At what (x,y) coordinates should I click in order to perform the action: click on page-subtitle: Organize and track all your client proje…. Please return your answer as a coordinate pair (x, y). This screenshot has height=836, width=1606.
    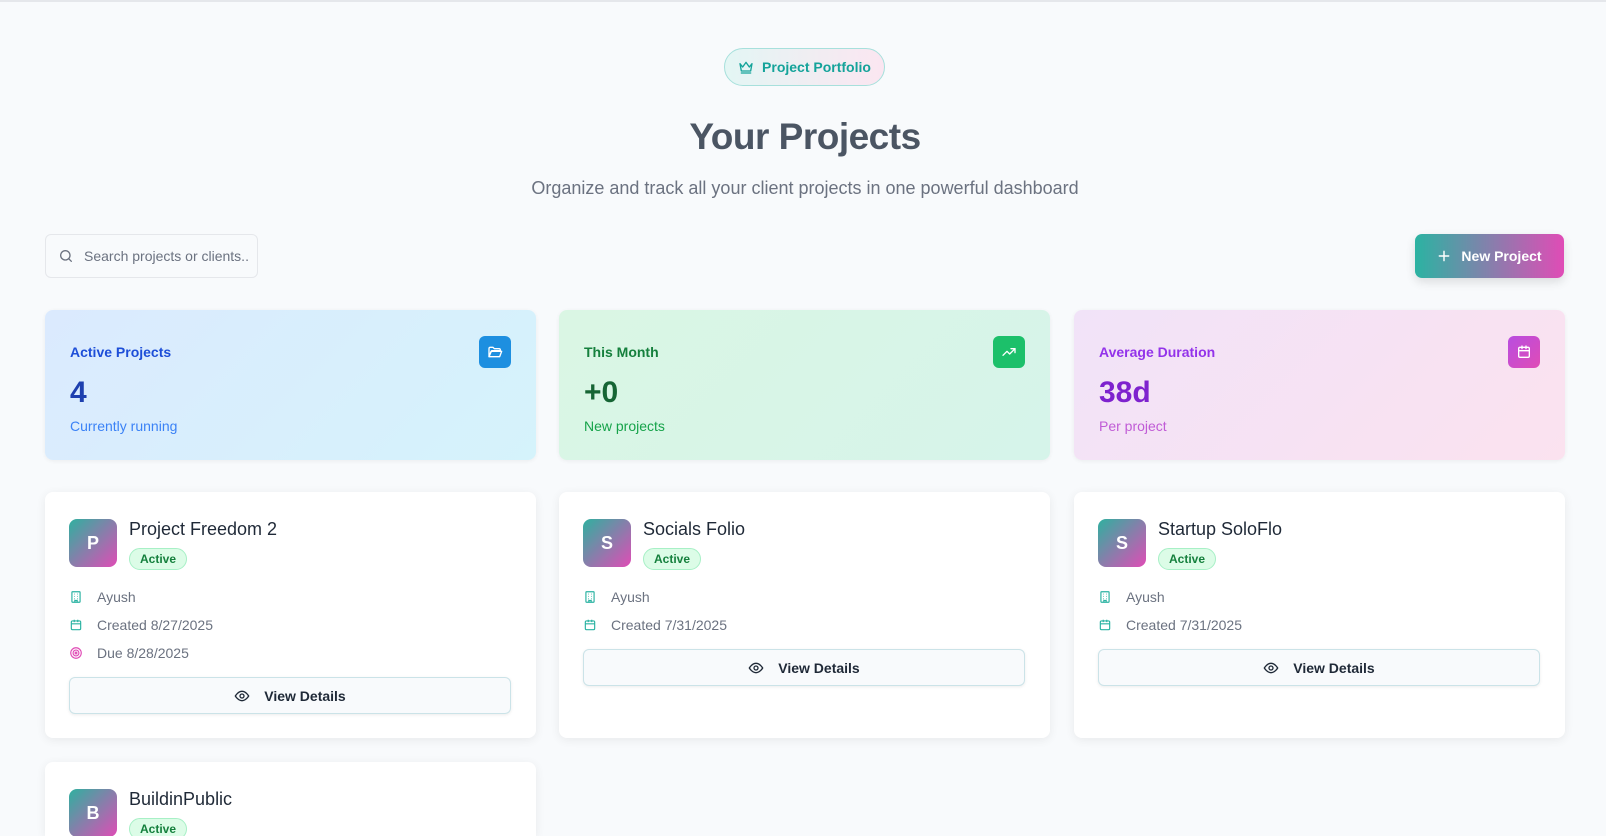
    Looking at the image, I should click on (805, 188).